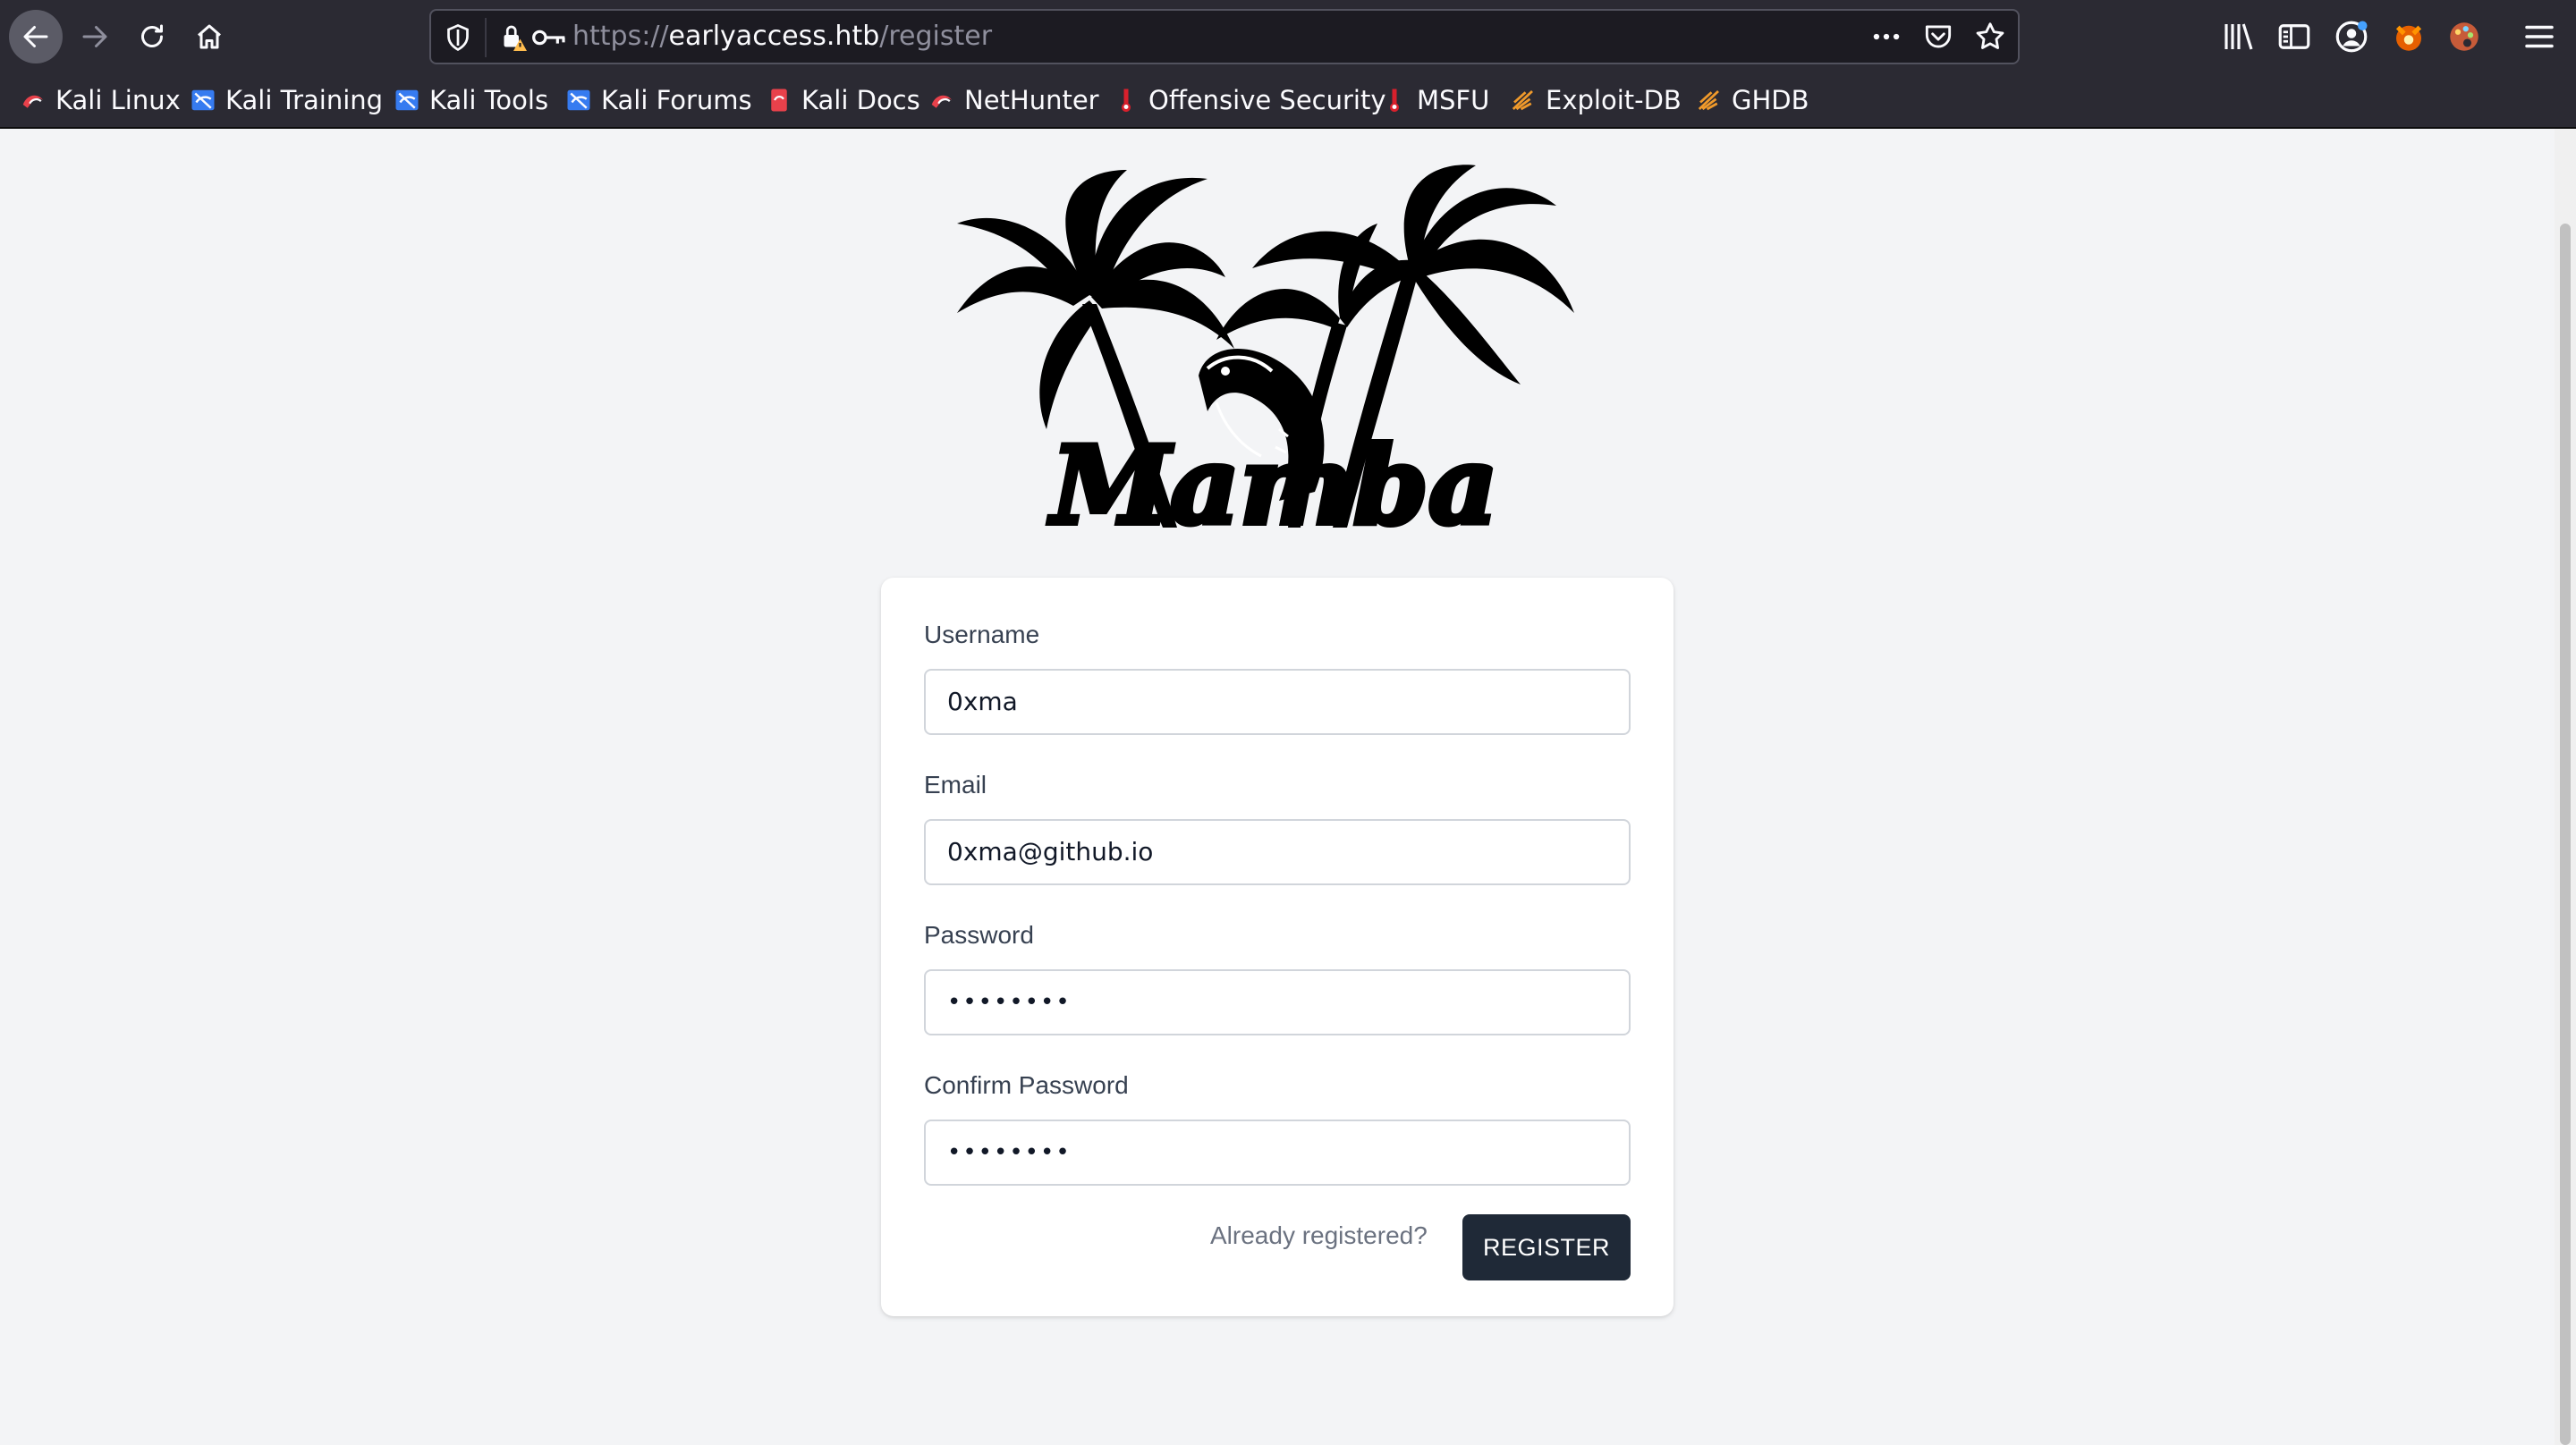 The width and height of the screenshot is (2576, 1445). Describe the element at coordinates (1026, 1085) in the screenshot. I see `confirm-password-label: Confirm Password` at that location.